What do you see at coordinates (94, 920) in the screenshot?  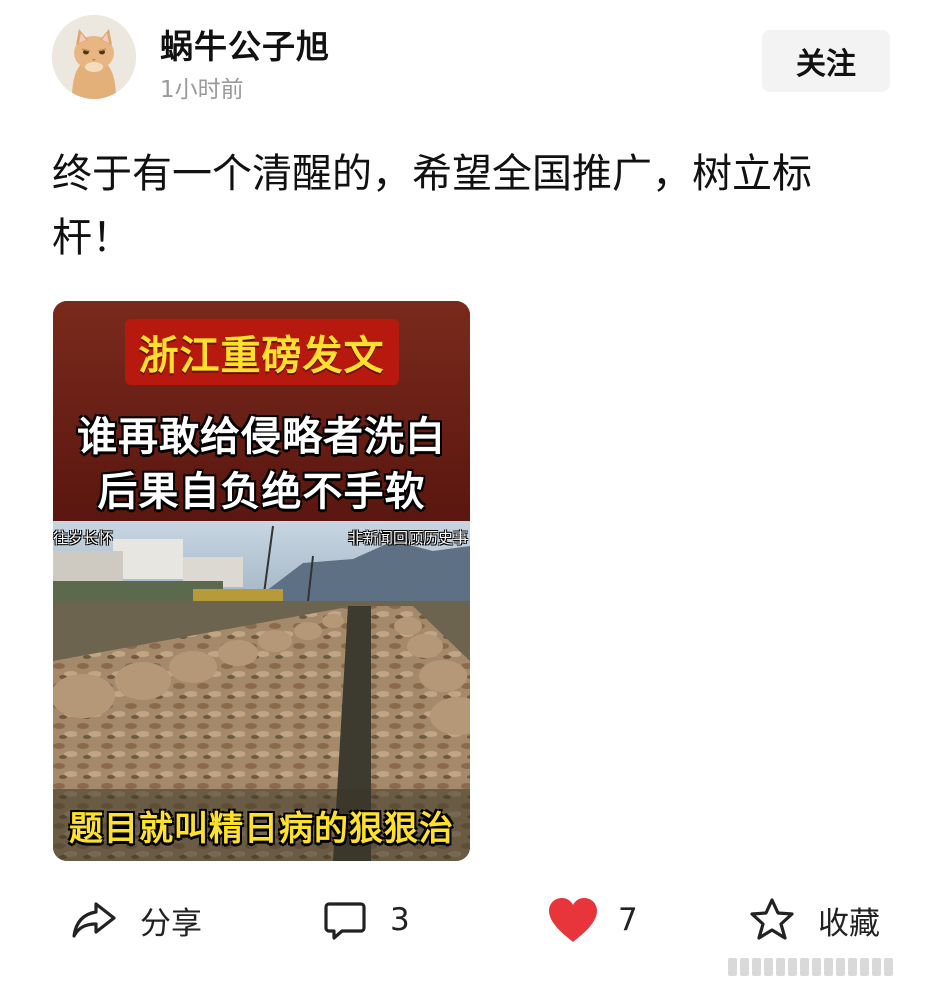 I see `share-icon` at bounding box center [94, 920].